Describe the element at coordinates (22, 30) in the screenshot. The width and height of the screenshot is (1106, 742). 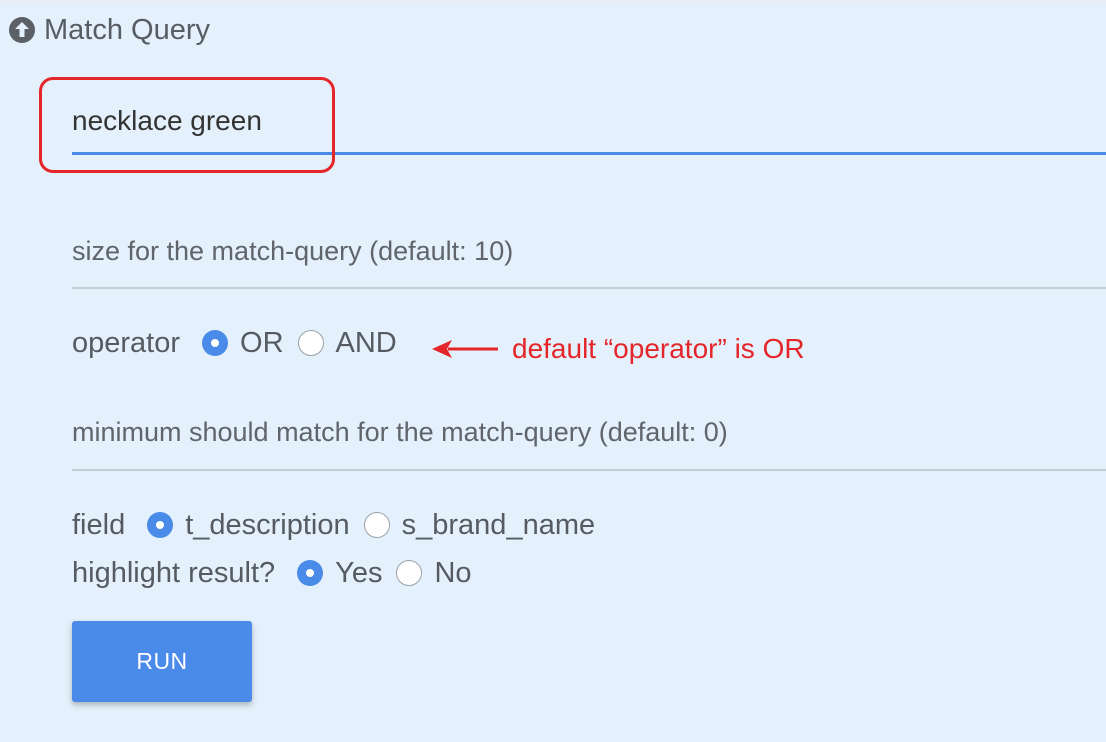
I see `circle-arrow-up-icon` at that location.